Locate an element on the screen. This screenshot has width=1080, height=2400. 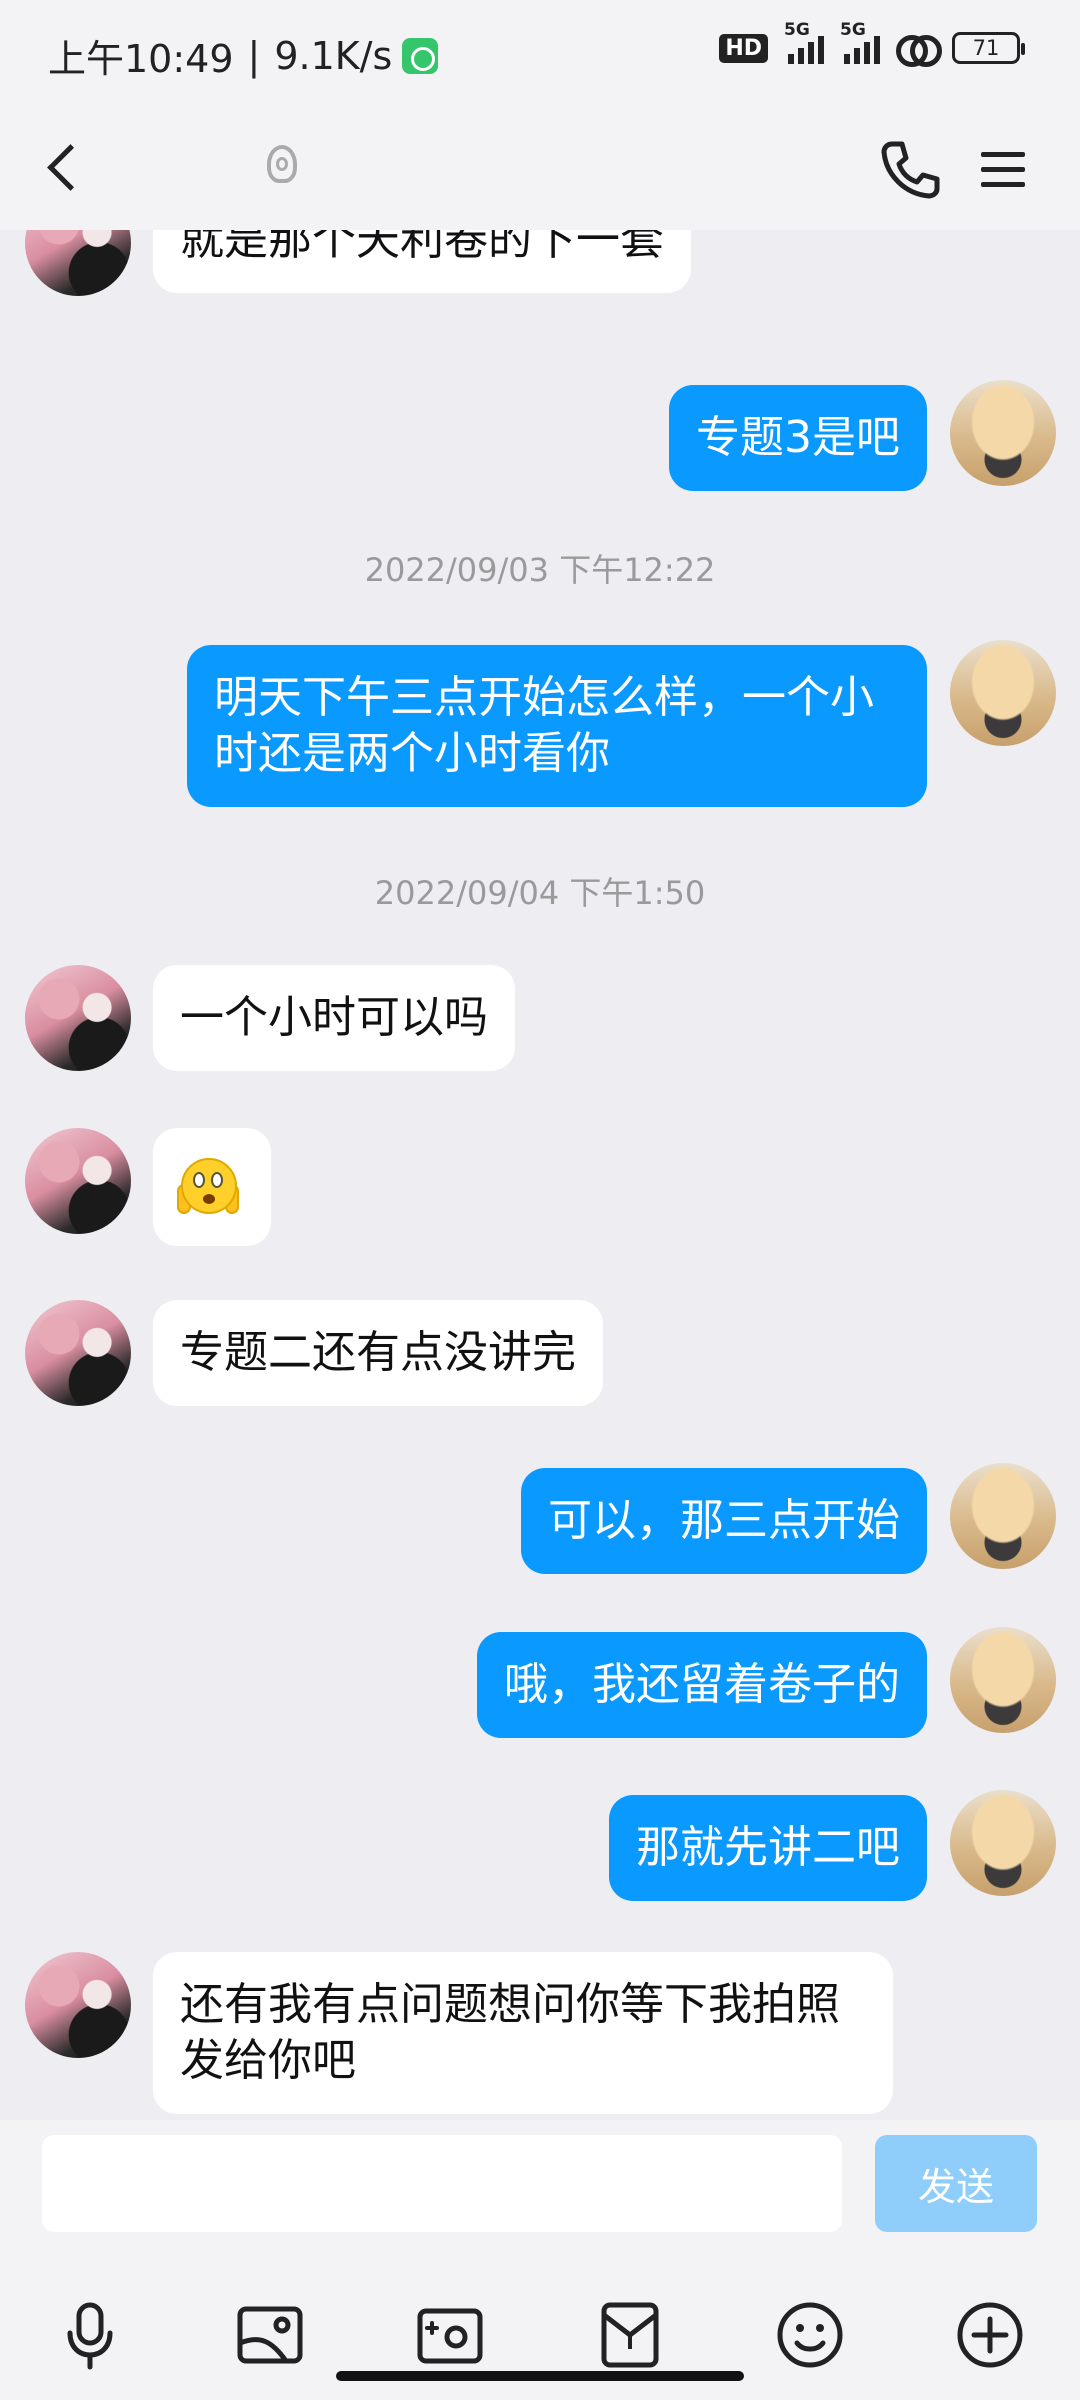
status-time: 上午10:49 is located at coordinates (141, 59).